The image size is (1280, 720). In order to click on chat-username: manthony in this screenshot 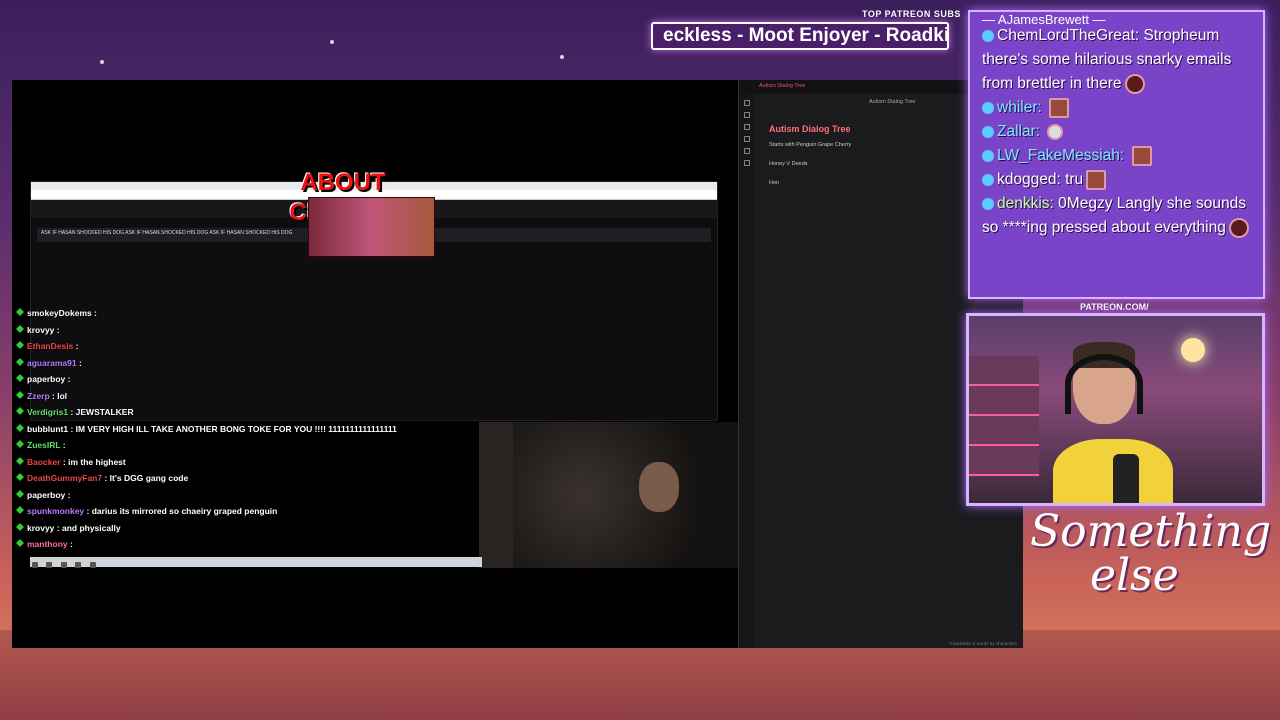, I will do `click(47, 544)`.